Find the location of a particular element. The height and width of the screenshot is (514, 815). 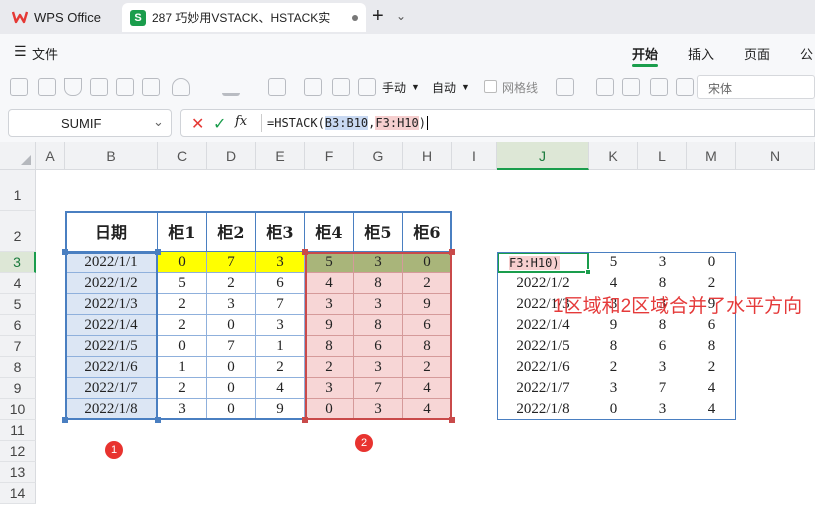

date-cell: 2022/1/3 is located at coordinates (111, 304).